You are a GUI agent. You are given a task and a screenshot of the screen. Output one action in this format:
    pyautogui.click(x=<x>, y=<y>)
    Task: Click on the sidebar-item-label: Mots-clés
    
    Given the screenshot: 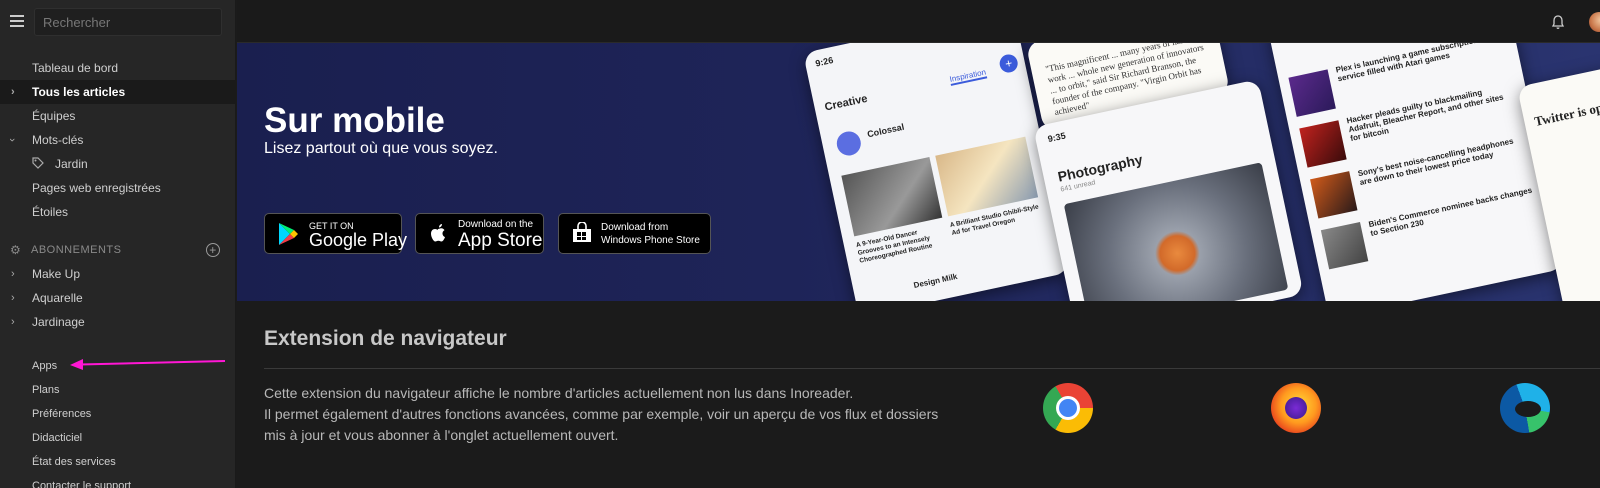 What is the action you would take?
    pyautogui.click(x=58, y=140)
    